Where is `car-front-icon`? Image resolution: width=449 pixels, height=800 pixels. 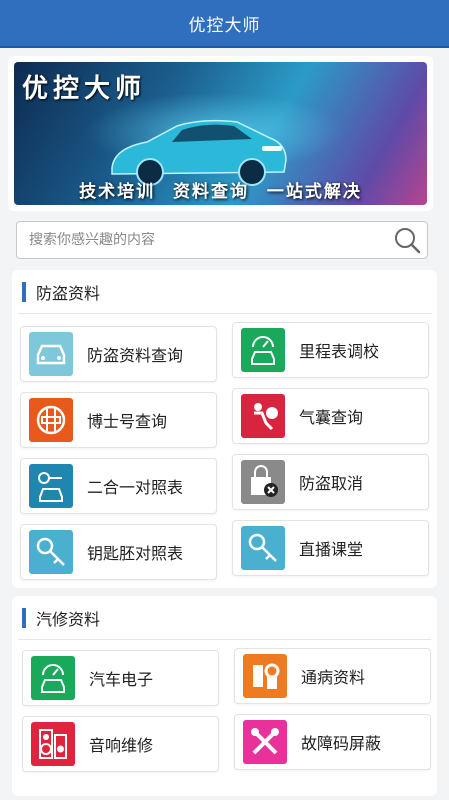
car-front-icon is located at coordinates (51, 354).